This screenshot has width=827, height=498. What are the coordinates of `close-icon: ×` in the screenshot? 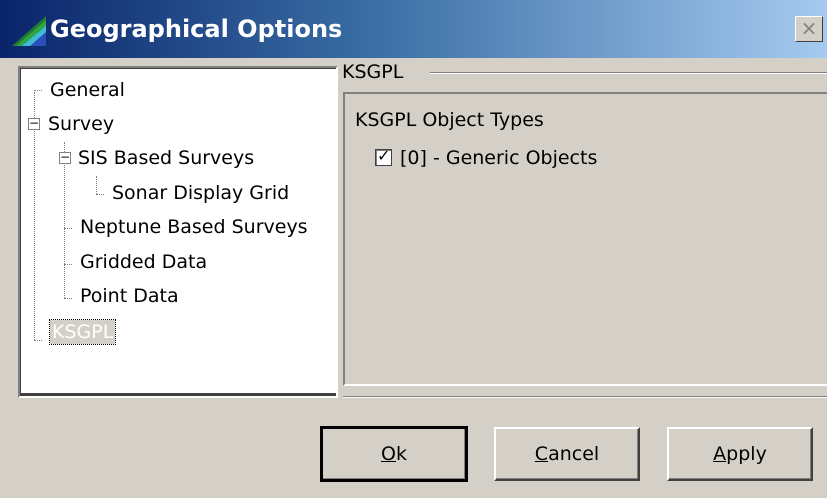 It's located at (809, 28).